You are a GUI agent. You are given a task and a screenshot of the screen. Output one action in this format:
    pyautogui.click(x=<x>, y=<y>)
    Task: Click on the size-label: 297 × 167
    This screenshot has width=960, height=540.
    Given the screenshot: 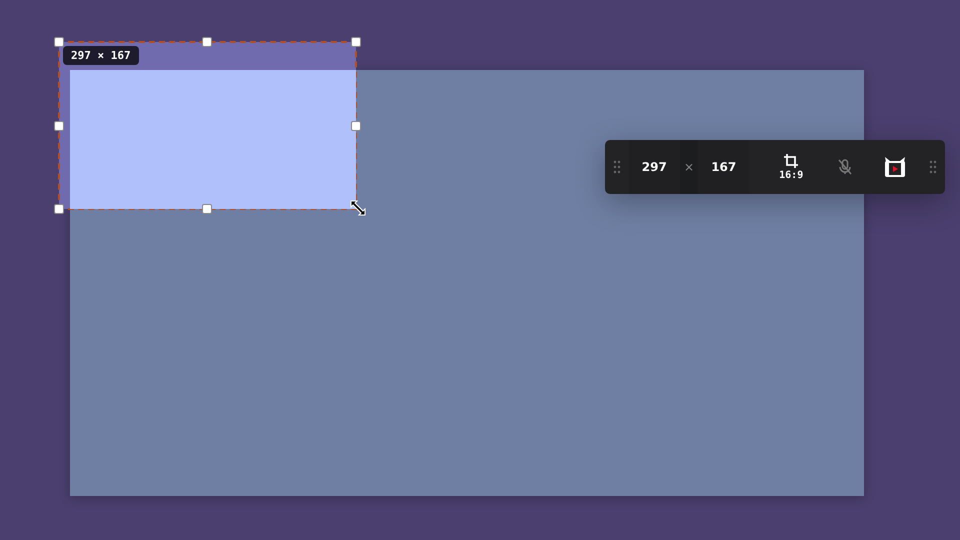 What is the action you would take?
    pyautogui.click(x=101, y=55)
    